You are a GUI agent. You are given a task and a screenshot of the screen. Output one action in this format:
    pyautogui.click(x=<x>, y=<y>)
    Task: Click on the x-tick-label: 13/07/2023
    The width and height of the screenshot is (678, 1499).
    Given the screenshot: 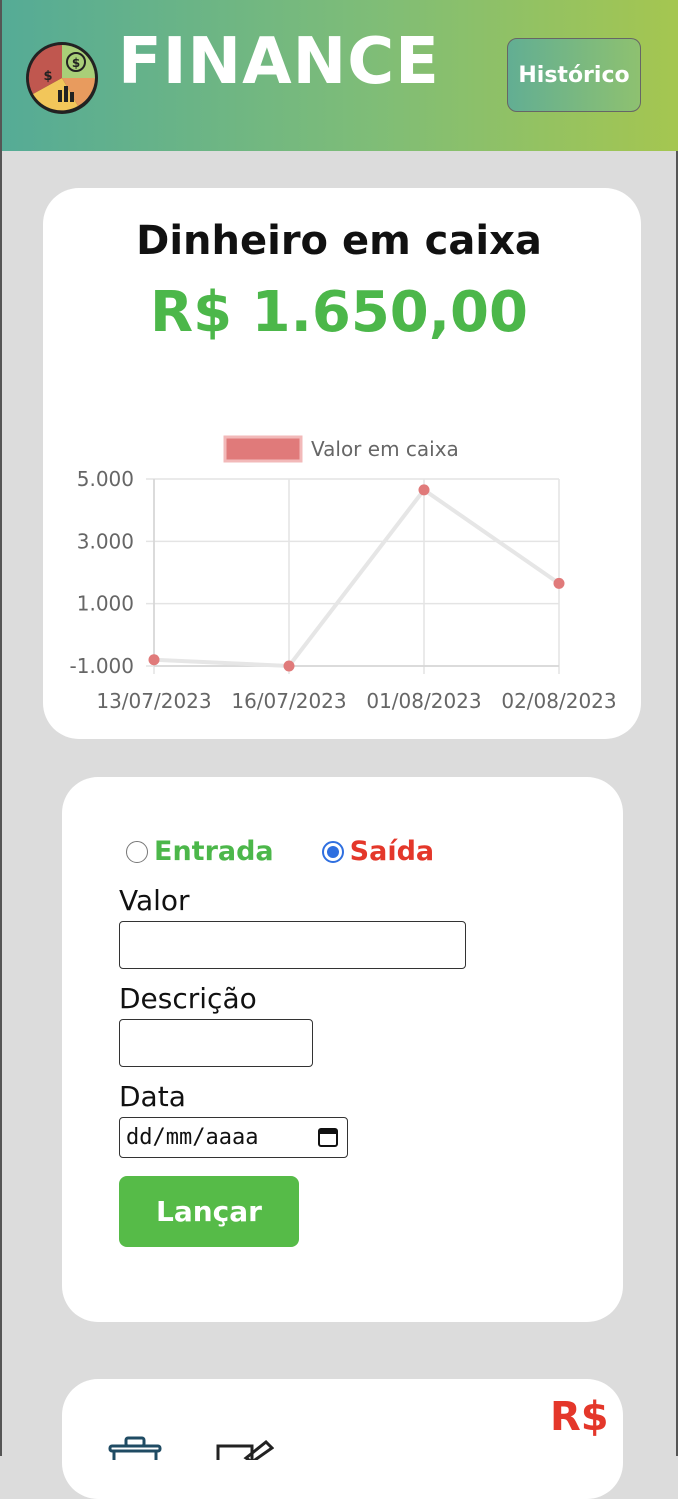 What is the action you would take?
    pyautogui.click(x=153, y=701)
    